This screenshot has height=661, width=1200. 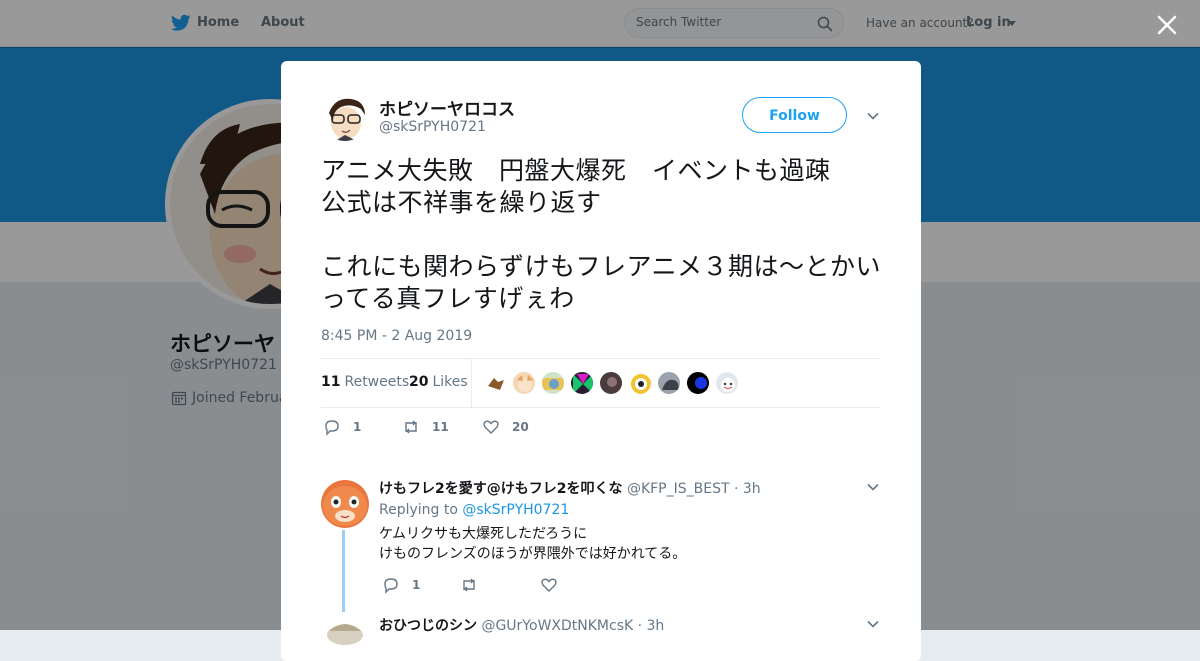 I want to click on author-handle: @skSrPYH0721, so click(x=432, y=127).